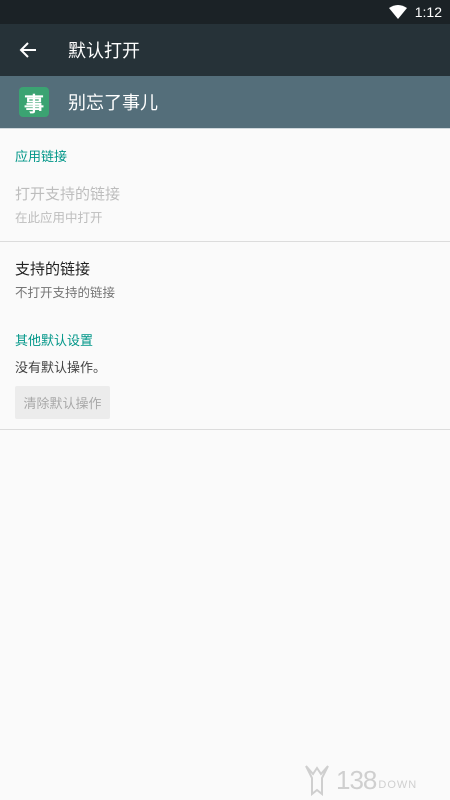  I want to click on watermark: 138 DOWN, so click(375, 780).